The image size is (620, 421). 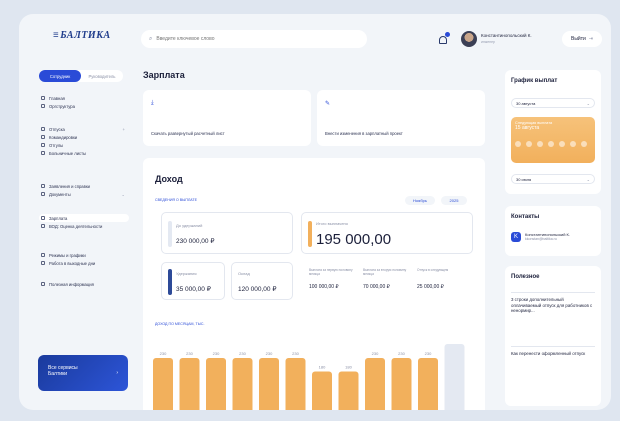 What do you see at coordinates (43, 194) in the screenshot?
I see `document-icon` at bounding box center [43, 194].